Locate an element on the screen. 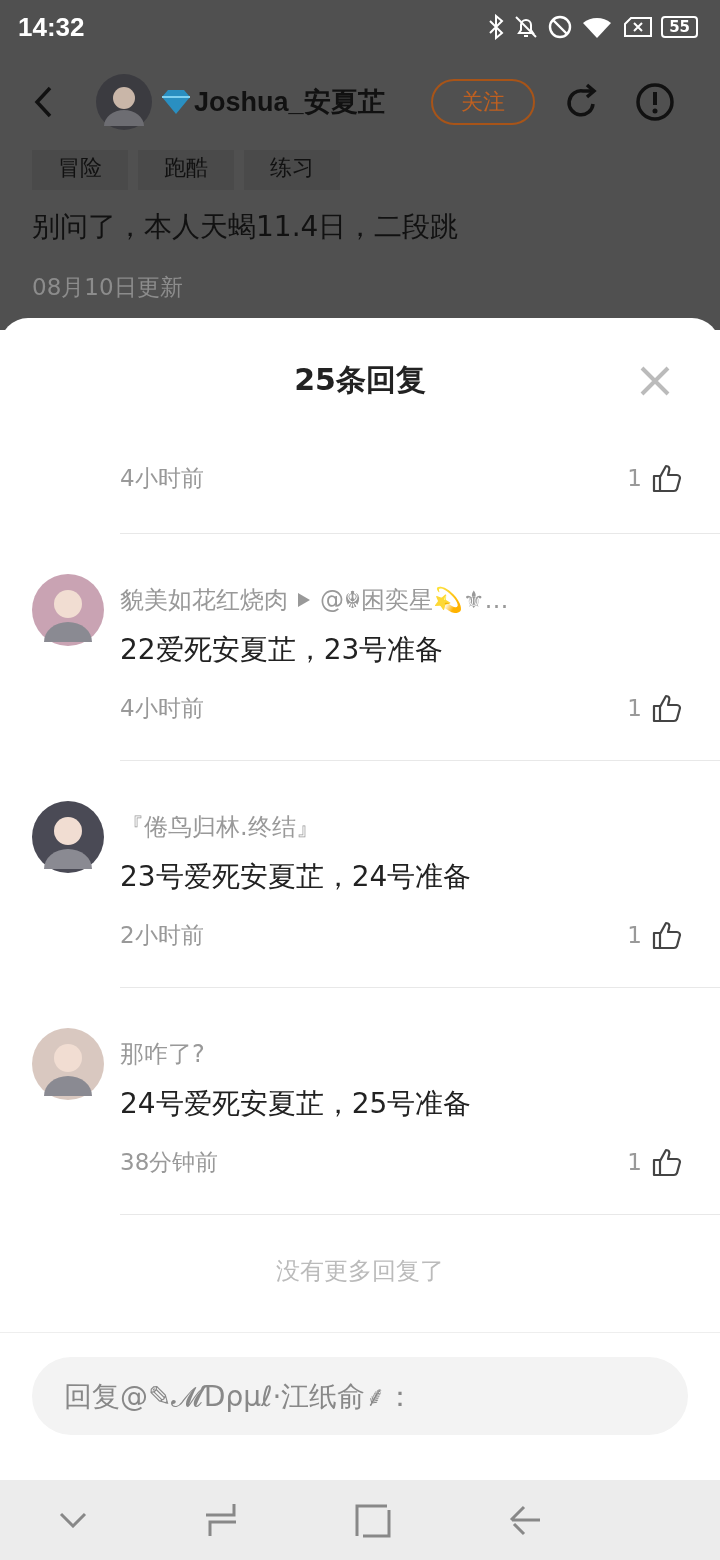 The width and height of the screenshot is (720, 1560). do-not-disturb-icon is located at coordinates (560, 27).